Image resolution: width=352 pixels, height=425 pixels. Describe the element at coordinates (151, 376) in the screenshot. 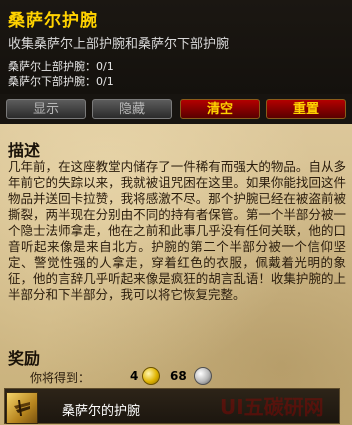

I see `gold-coin-icon` at that location.